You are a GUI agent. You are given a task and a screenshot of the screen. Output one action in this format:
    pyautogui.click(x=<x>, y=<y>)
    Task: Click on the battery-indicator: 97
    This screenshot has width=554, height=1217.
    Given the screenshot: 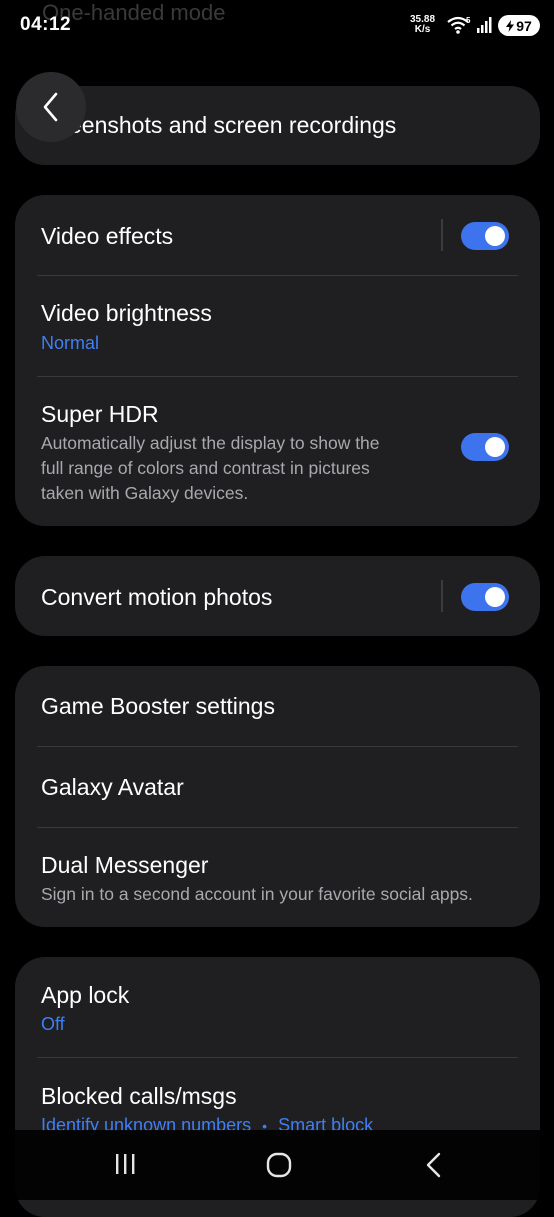 What is the action you would take?
    pyautogui.click(x=519, y=25)
    